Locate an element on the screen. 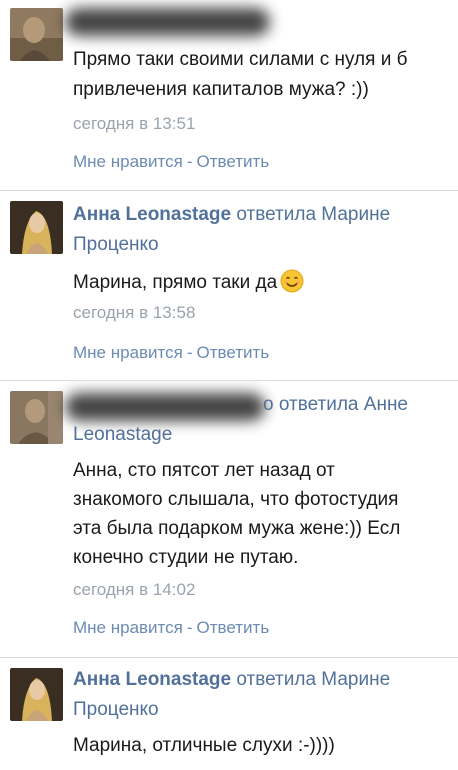  comment-text-line: Анна, сто пятсот лет назад от is located at coordinates (204, 470).